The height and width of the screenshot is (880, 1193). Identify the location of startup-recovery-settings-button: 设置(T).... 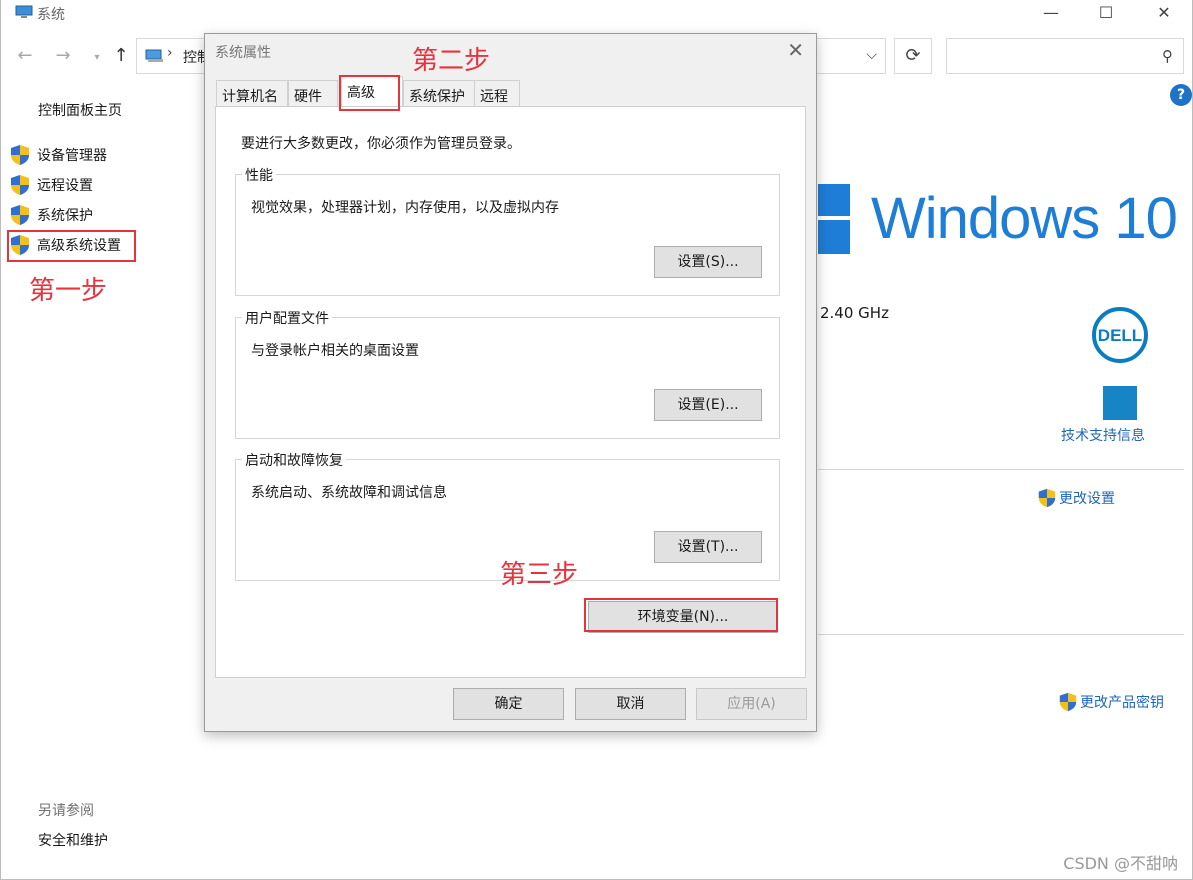
(708, 547).